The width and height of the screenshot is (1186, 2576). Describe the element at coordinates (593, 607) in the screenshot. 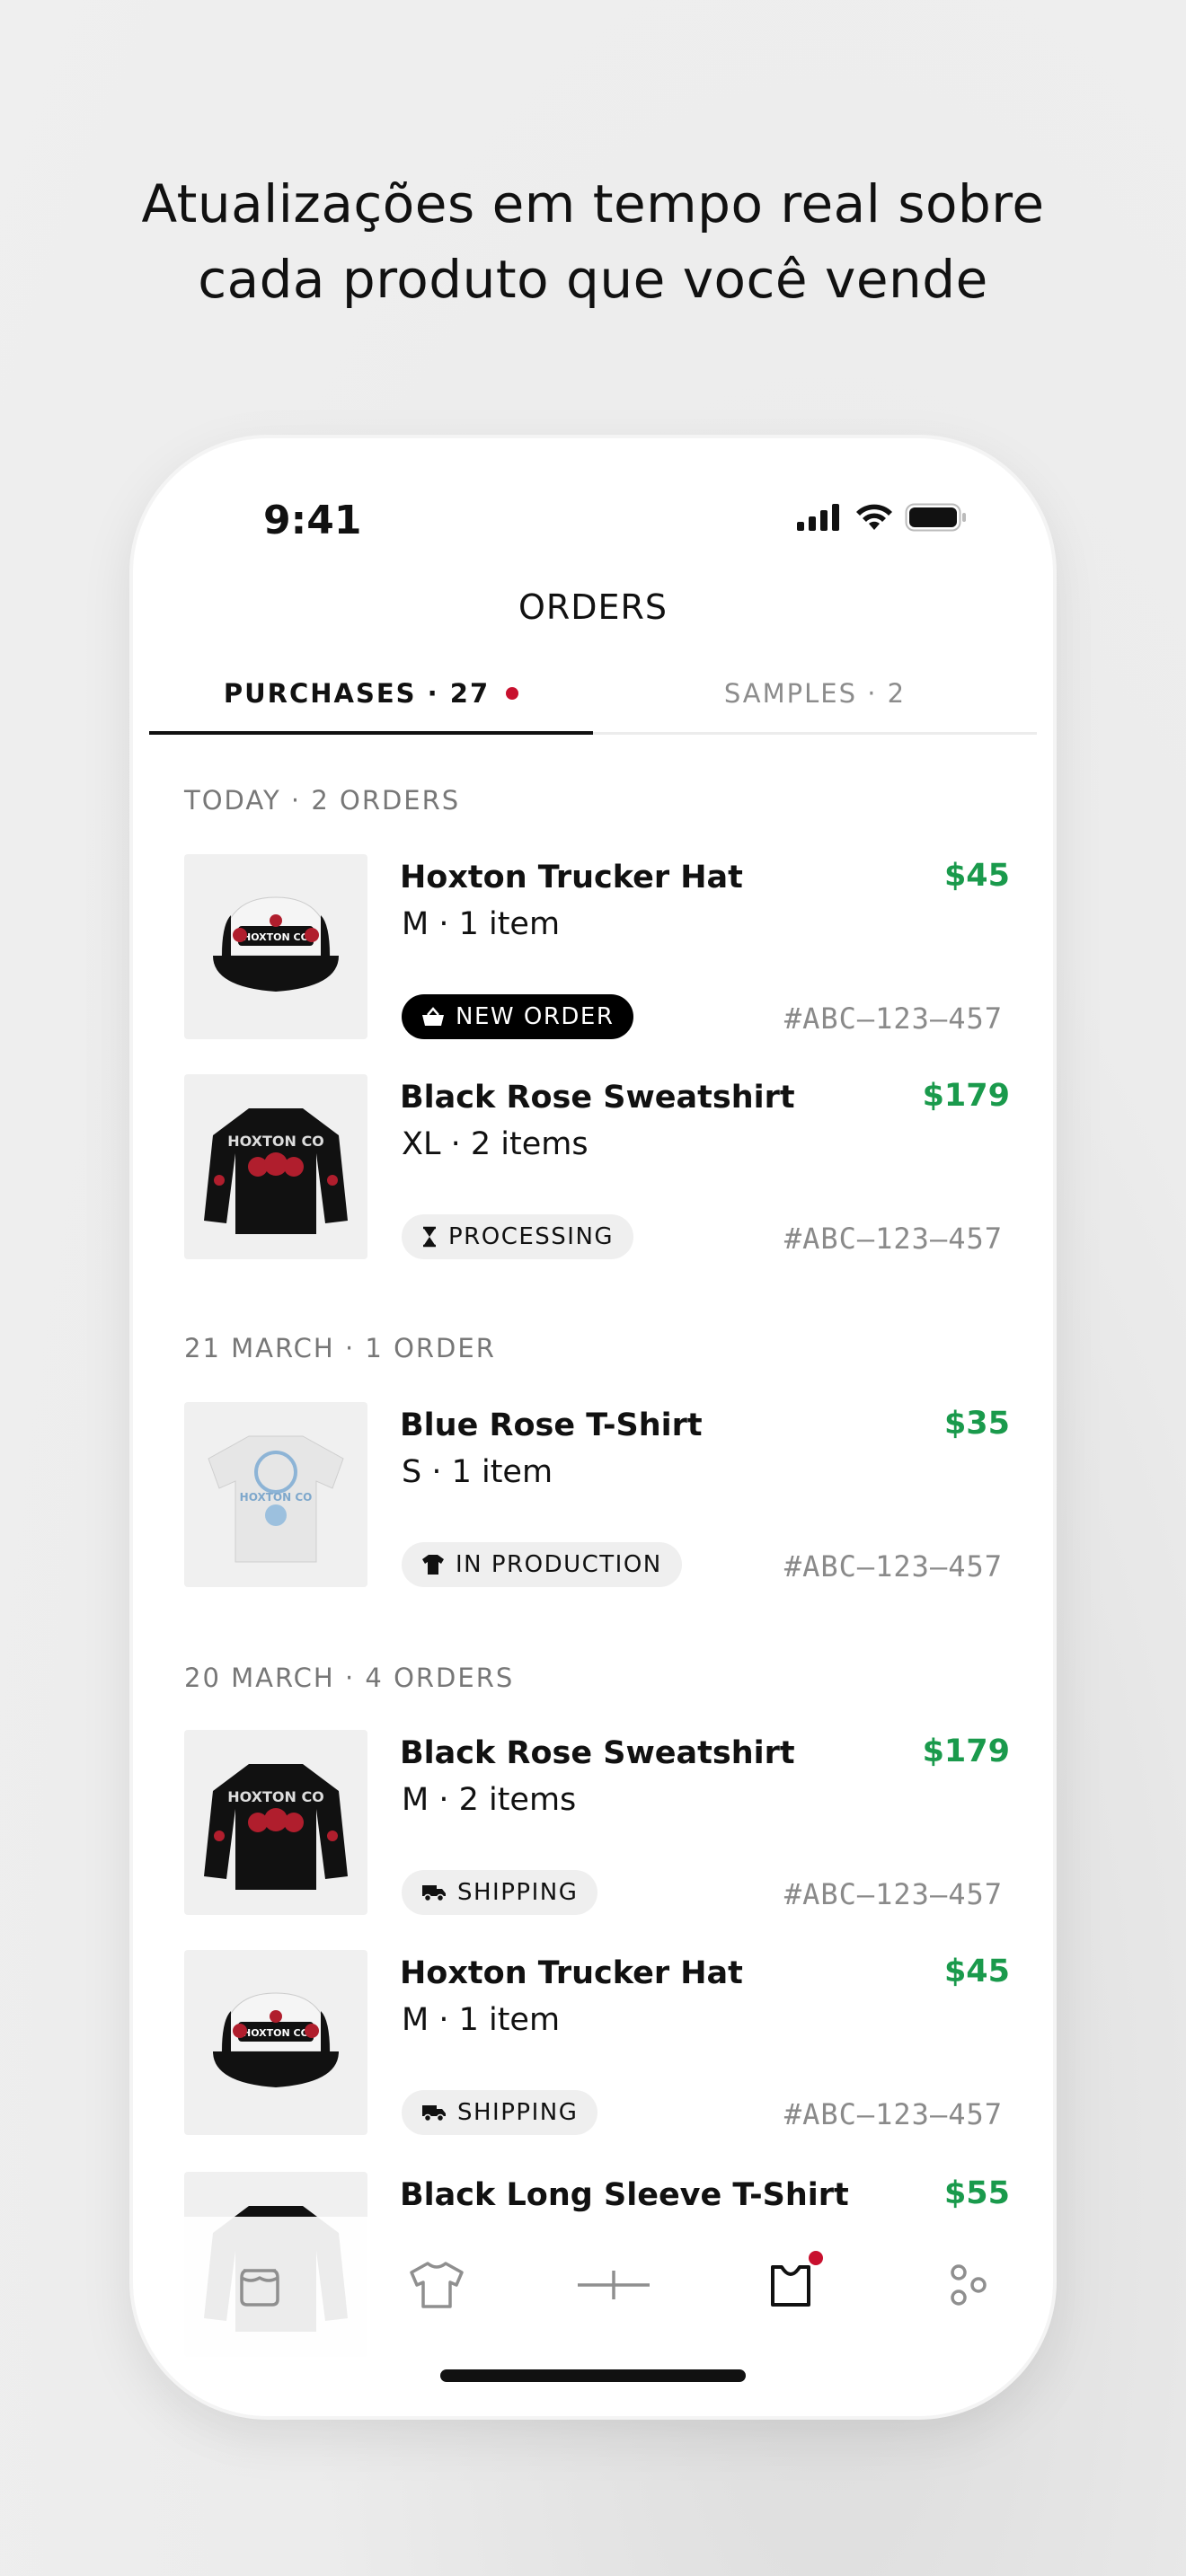

I see `page-title: ORDERS` at that location.